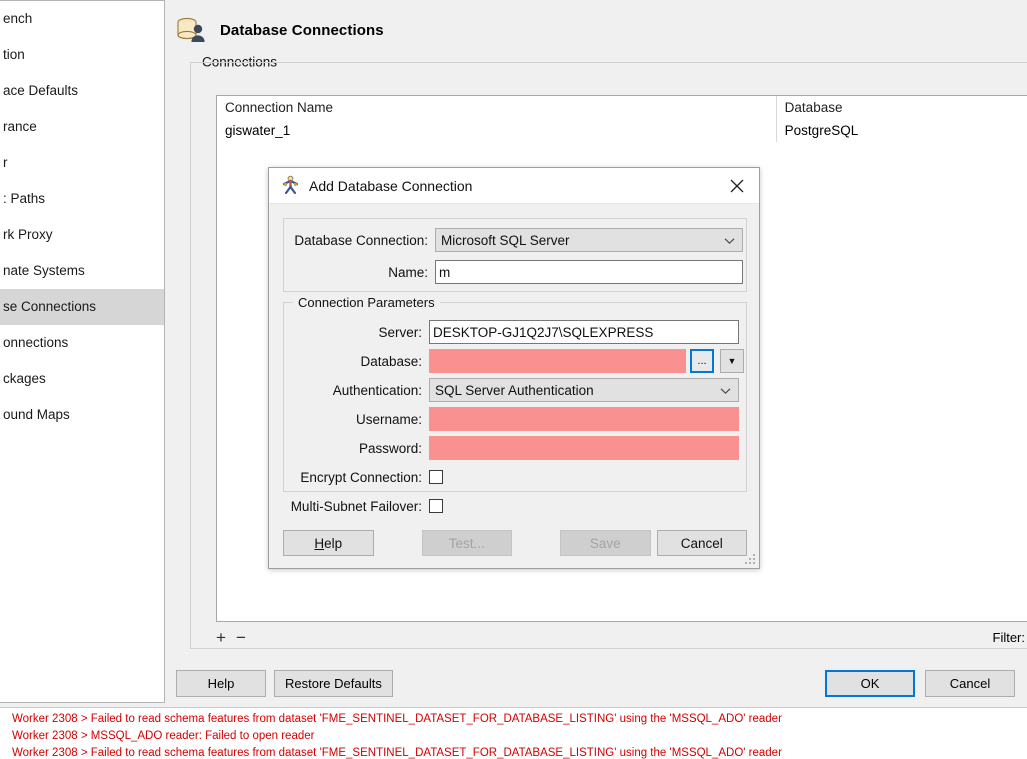 The image size is (1027, 759). Describe the element at coordinates (290, 186) in the screenshot. I see `fme-workbench-icon` at that location.